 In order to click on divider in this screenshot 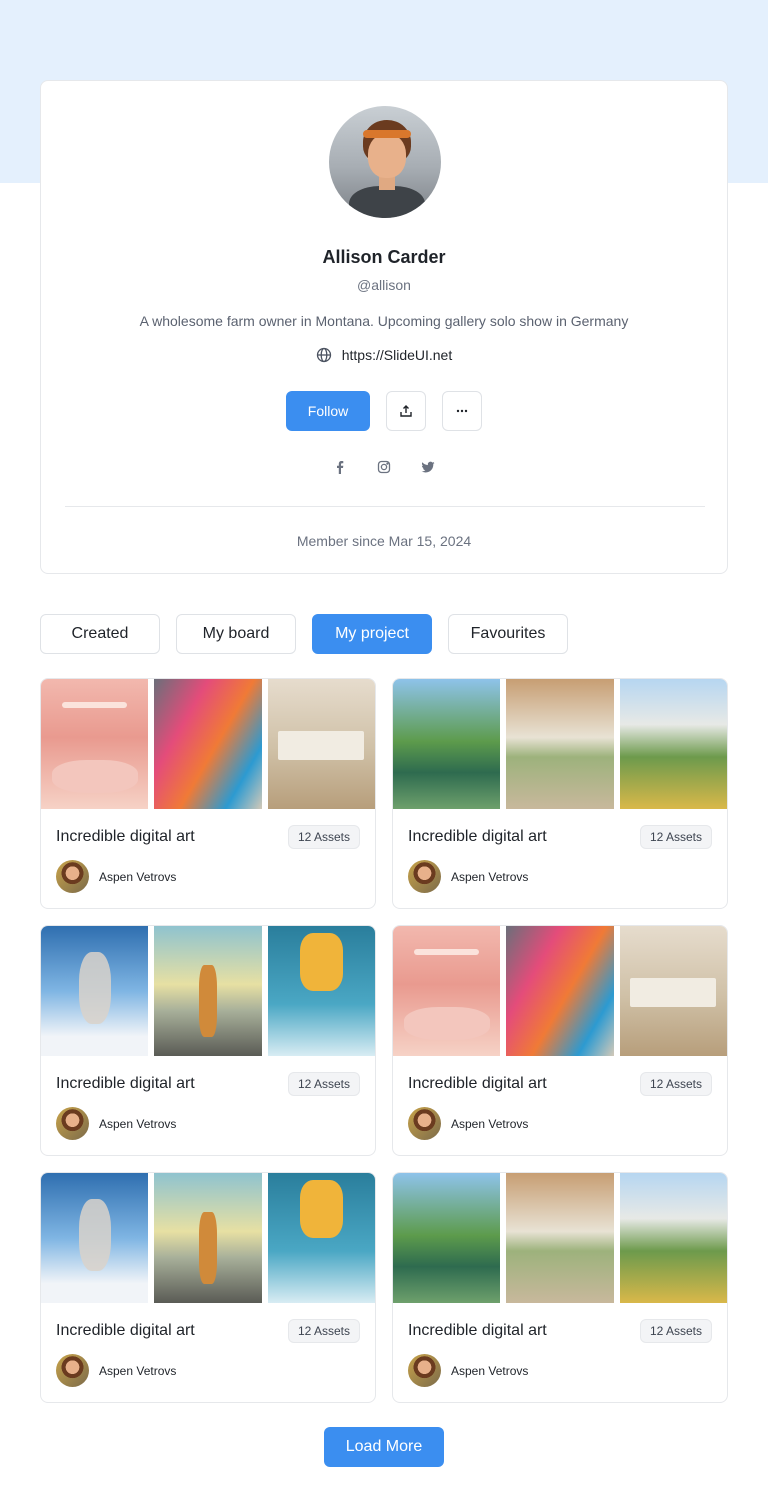, I will do `click(385, 506)`.